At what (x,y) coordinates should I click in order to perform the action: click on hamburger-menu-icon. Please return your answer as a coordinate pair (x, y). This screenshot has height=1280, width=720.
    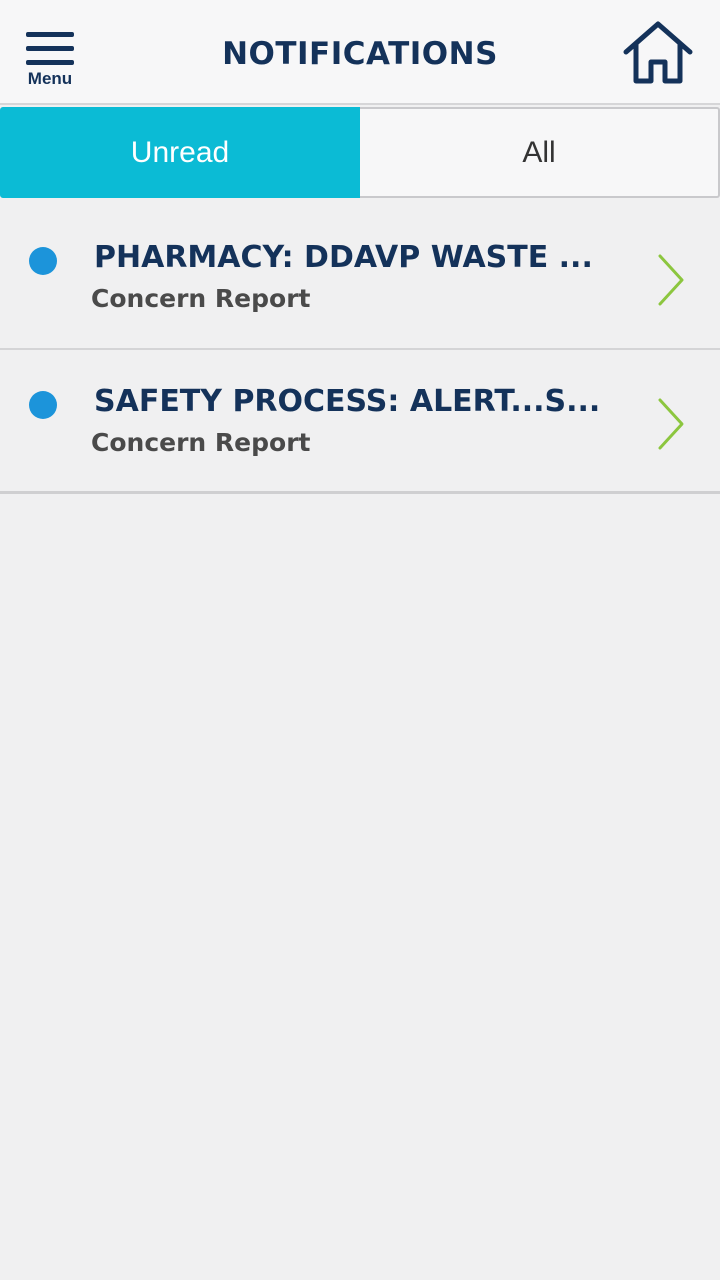
    Looking at the image, I should click on (50, 49).